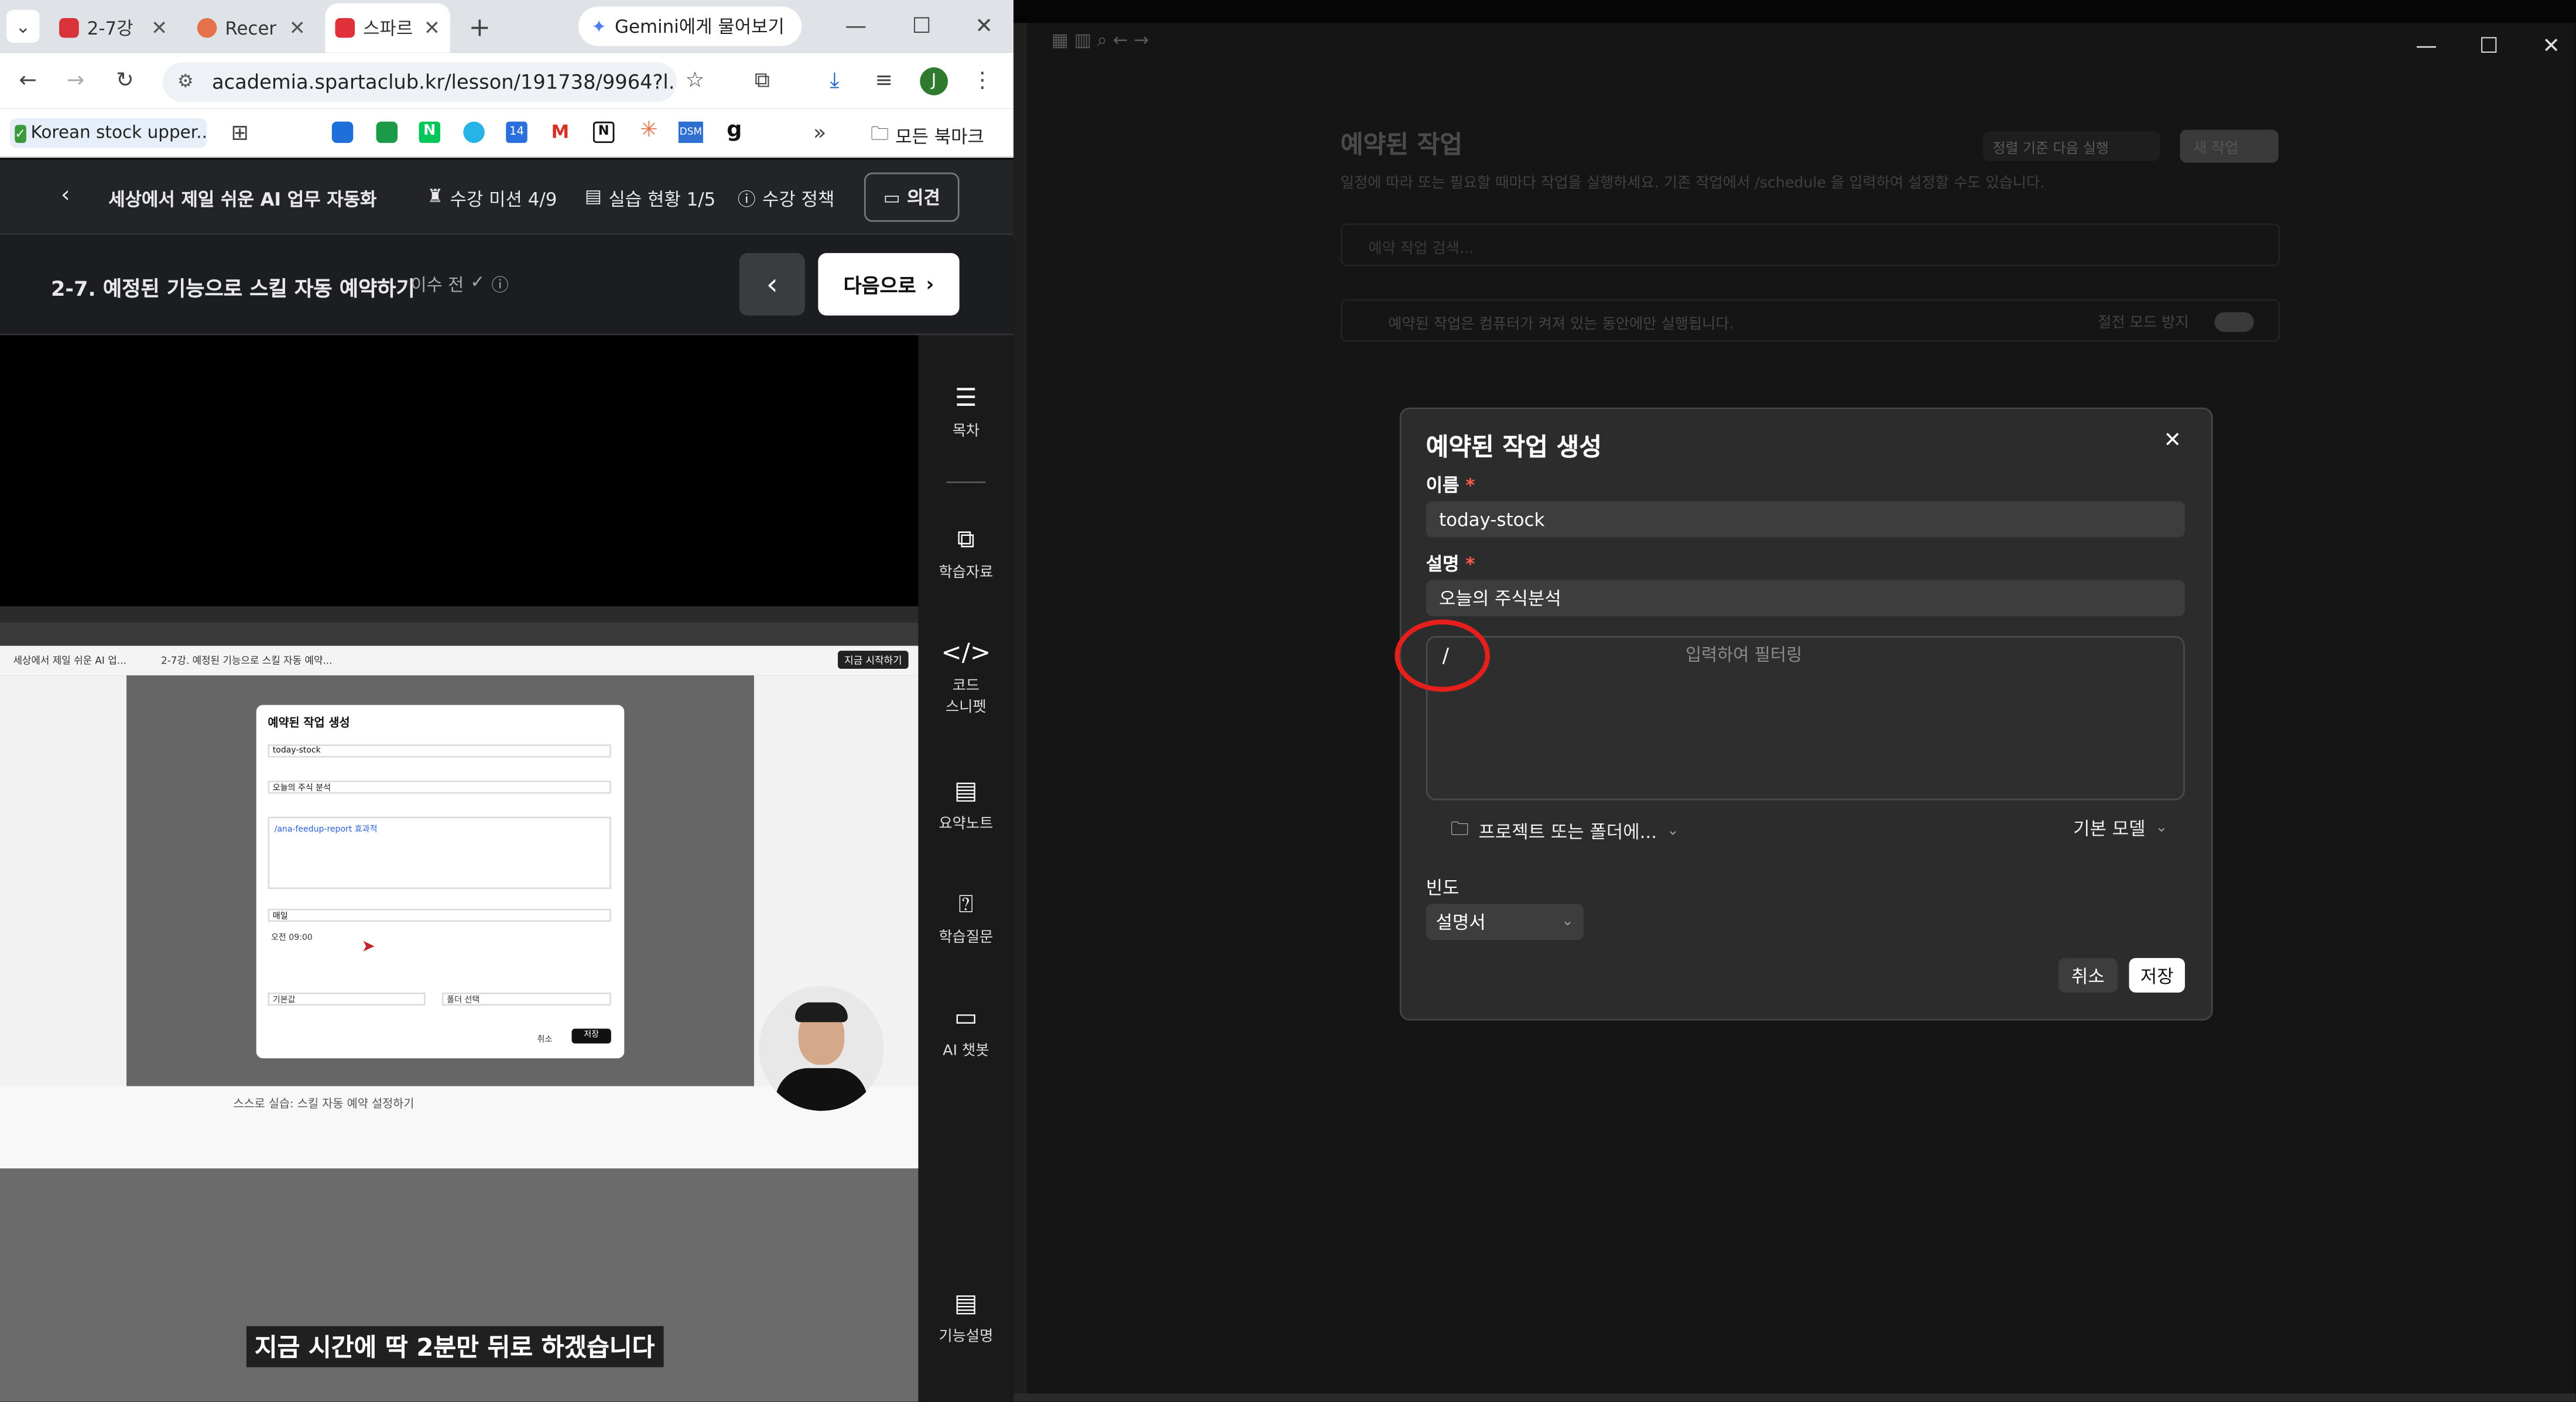 This screenshot has height=1402, width=2576. I want to click on all-bookmarks-folder: 🗀 모든 북마크, so click(927, 135).